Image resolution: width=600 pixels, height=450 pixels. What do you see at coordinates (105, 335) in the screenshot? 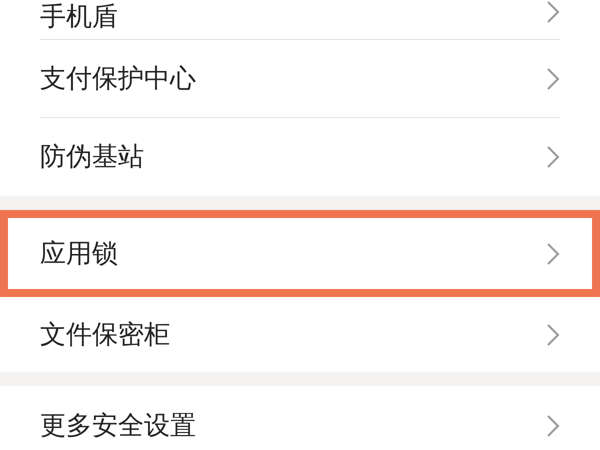
I see `row-label: 文件保密柜` at bounding box center [105, 335].